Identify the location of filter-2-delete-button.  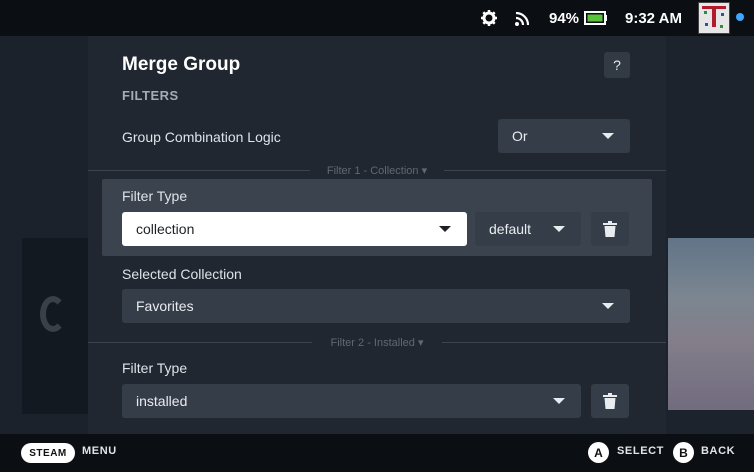
(610, 401).